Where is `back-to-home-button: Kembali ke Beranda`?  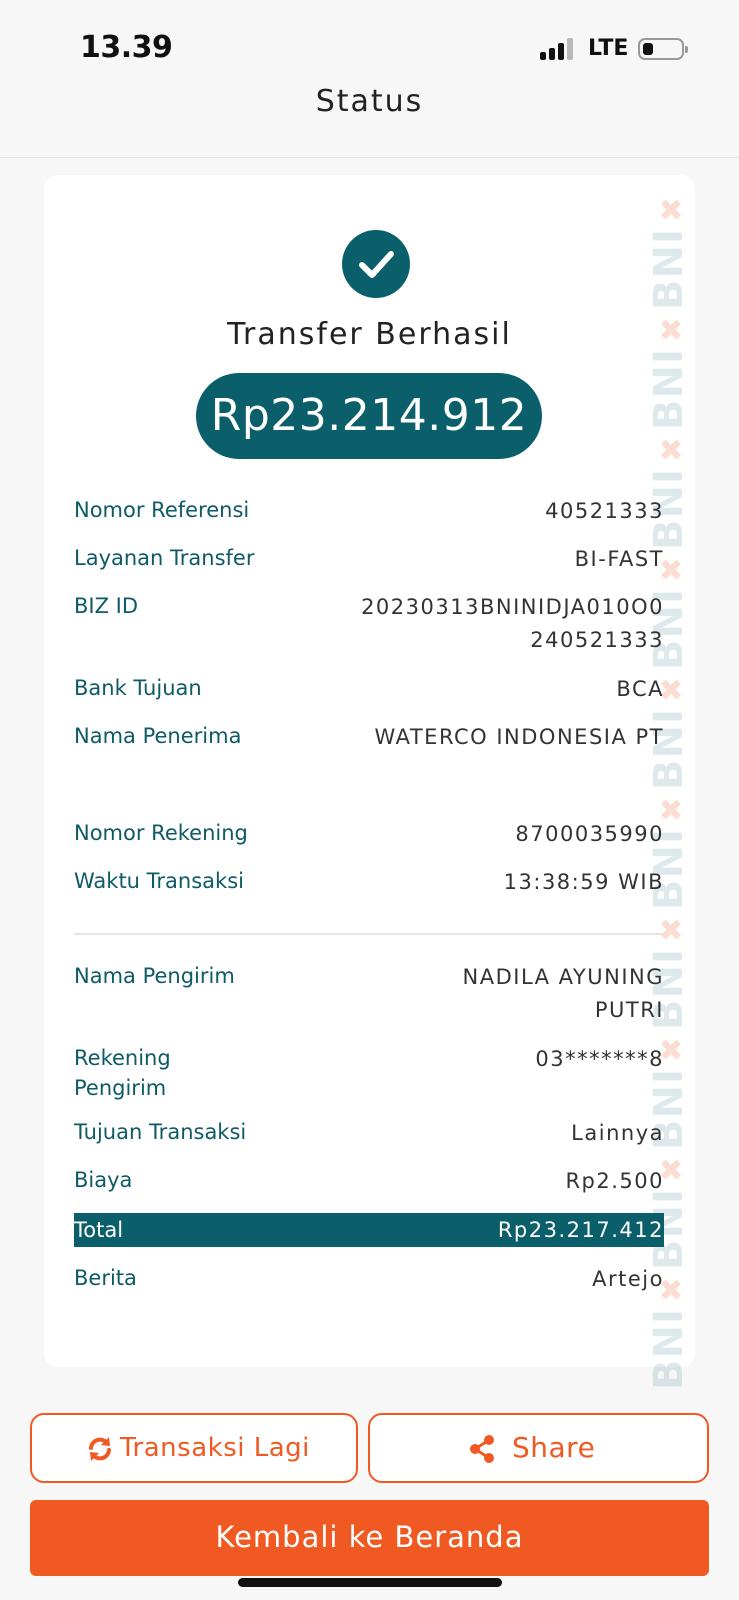 back-to-home-button: Kembali ke Beranda is located at coordinates (369, 1538).